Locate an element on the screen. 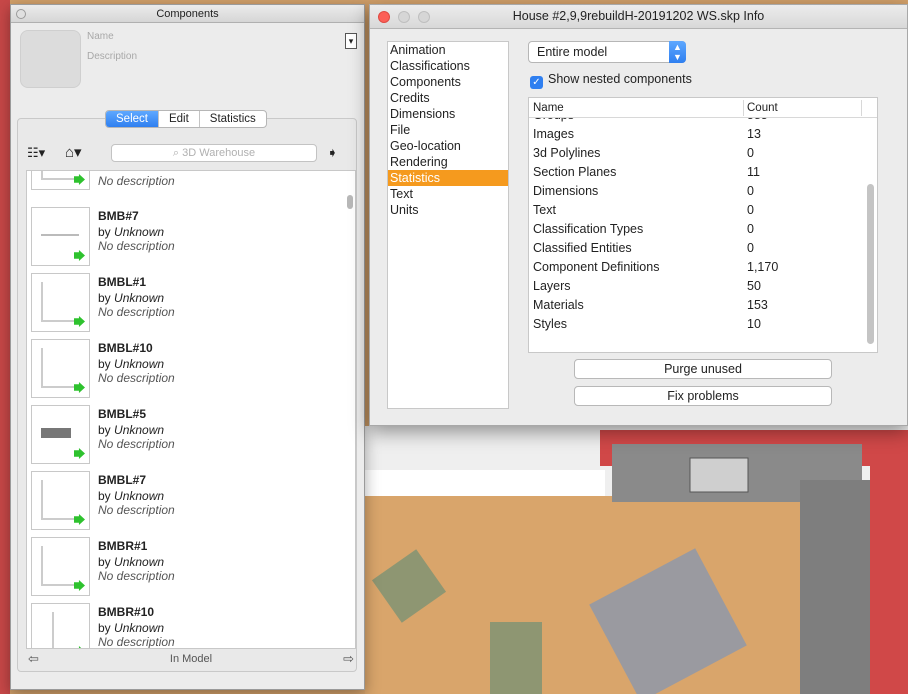 This screenshot has width=908, height=694. table-row: Text 0 is located at coordinates (643, 210).